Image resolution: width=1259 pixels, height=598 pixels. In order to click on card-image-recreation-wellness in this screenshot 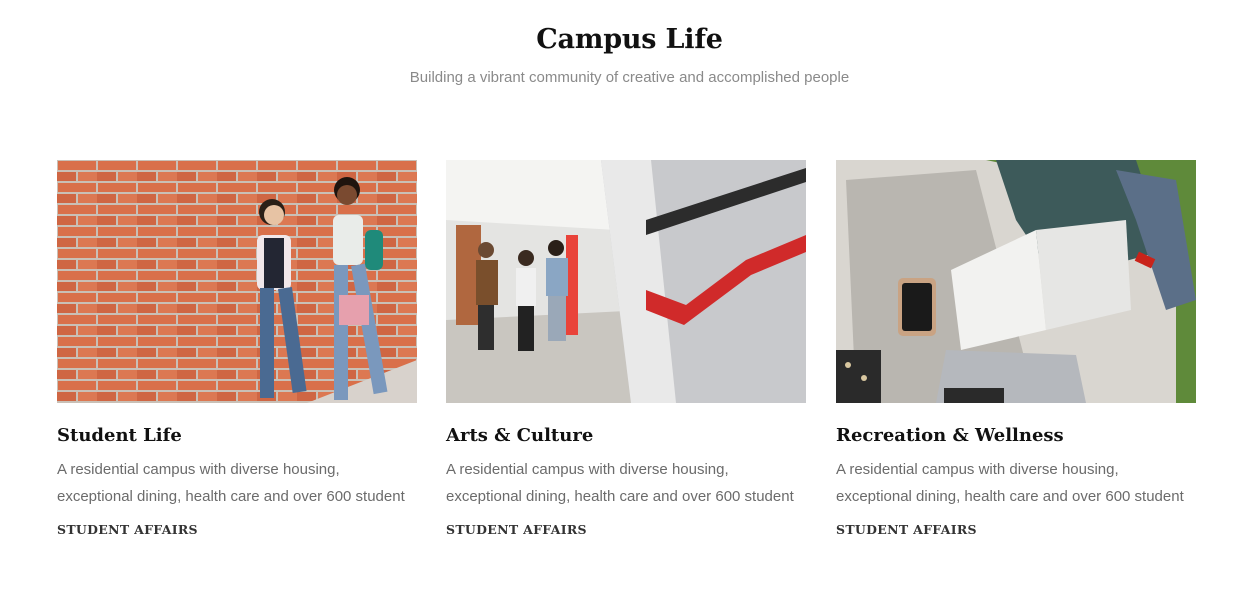, I will do `click(1016, 281)`.